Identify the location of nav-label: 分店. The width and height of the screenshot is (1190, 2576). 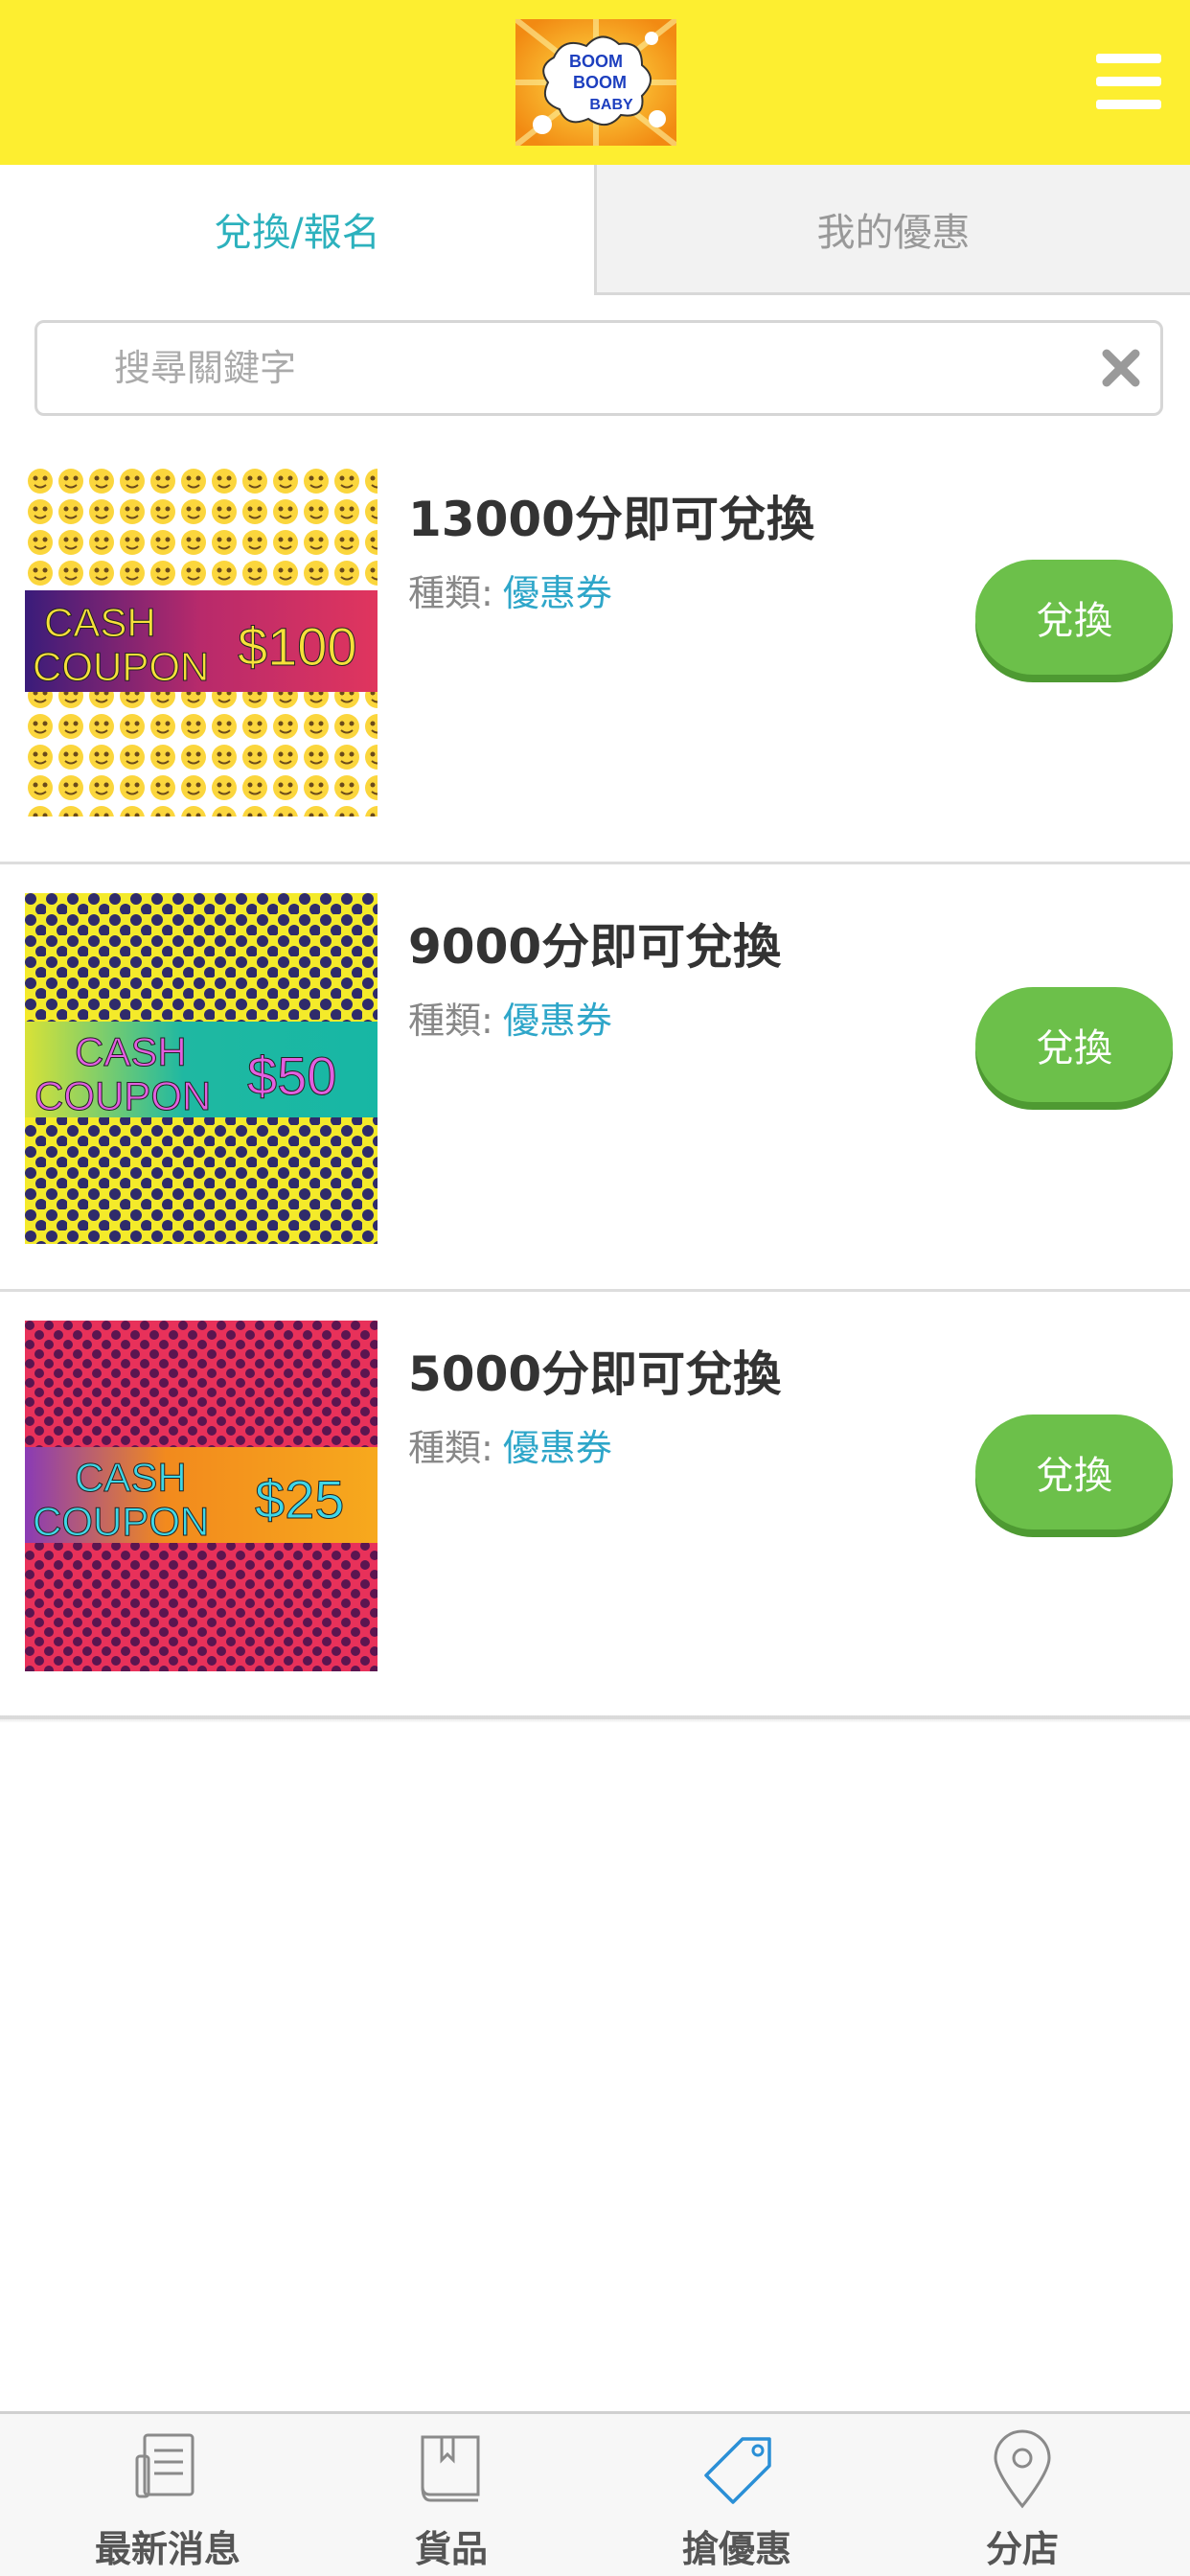
(1022, 2549).